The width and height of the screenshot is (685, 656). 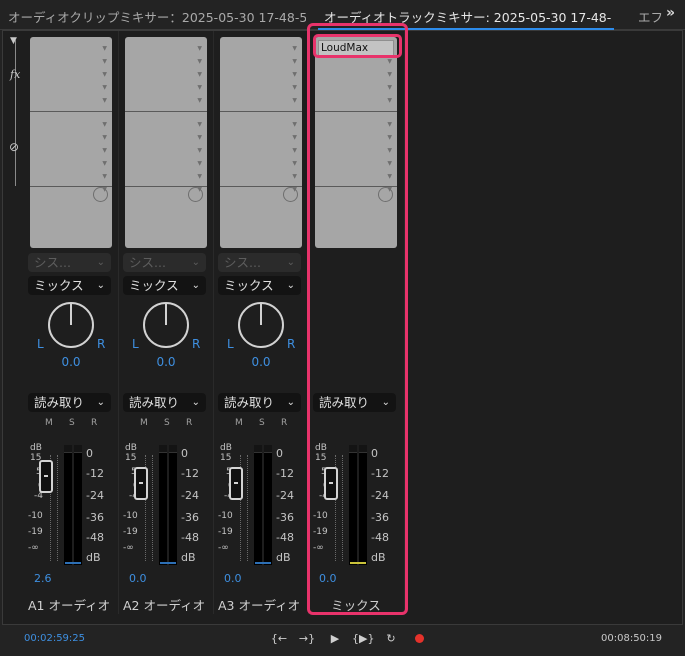 What do you see at coordinates (419, 638) in the screenshot?
I see `record-icon` at bounding box center [419, 638].